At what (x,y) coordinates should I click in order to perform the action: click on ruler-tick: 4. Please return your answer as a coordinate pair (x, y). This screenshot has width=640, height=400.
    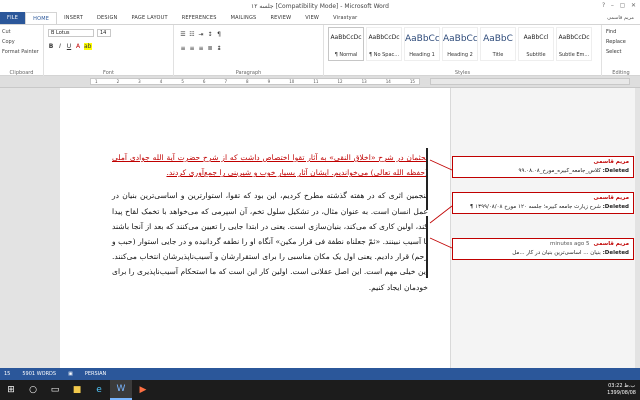
    Looking at the image, I should click on (161, 81).